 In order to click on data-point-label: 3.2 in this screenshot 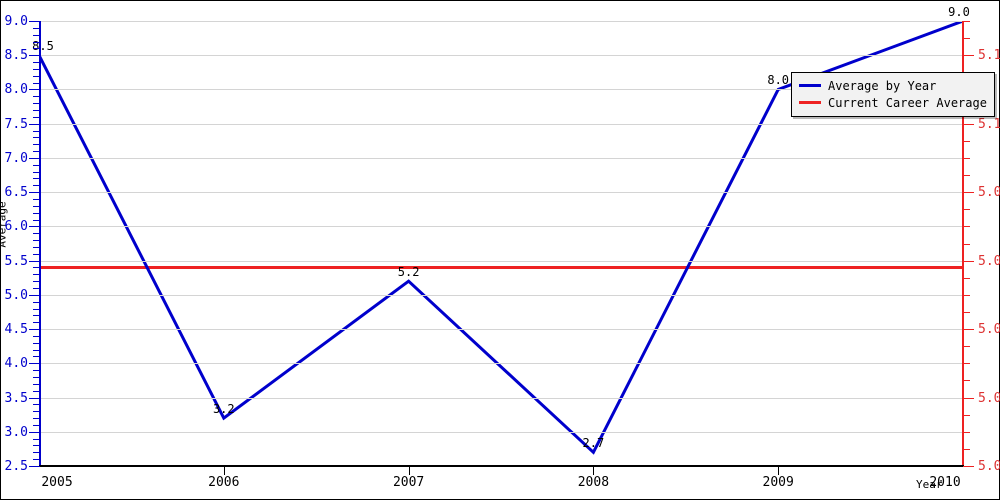, I will do `click(223, 409)`.